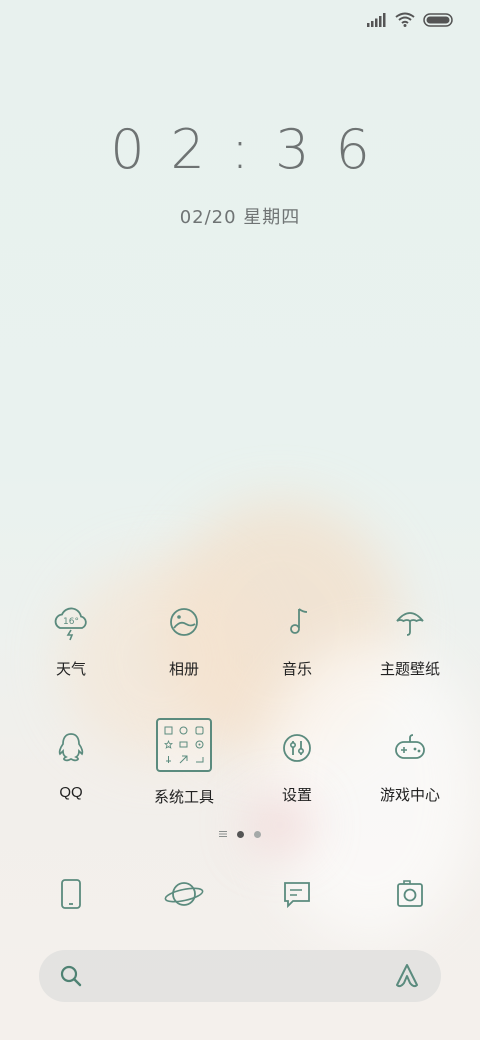  I want to click on folder-icon, so click(184, 745).